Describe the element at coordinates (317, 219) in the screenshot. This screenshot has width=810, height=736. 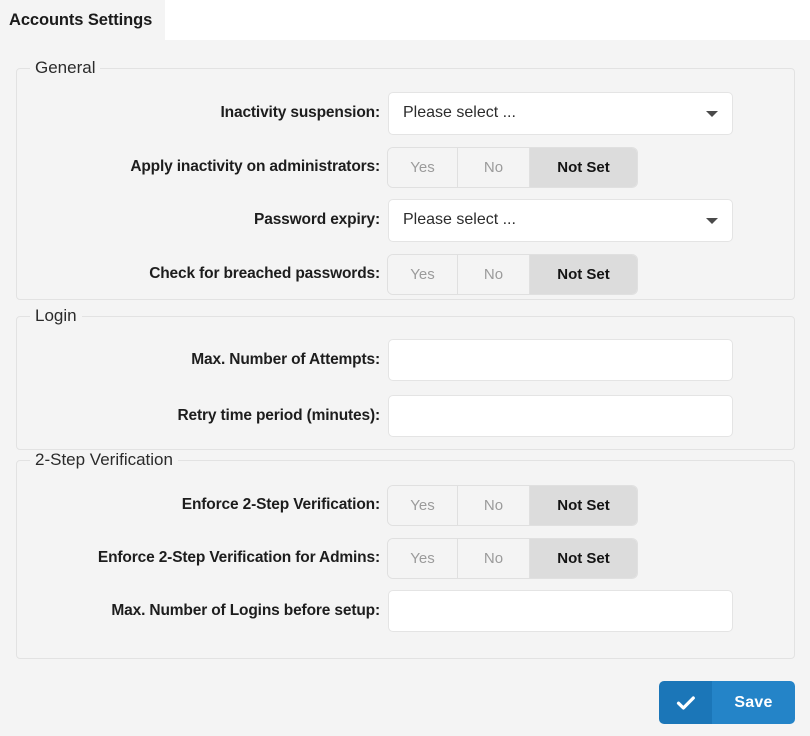
I see `label-password-expiry: Password expiry:` at that location.